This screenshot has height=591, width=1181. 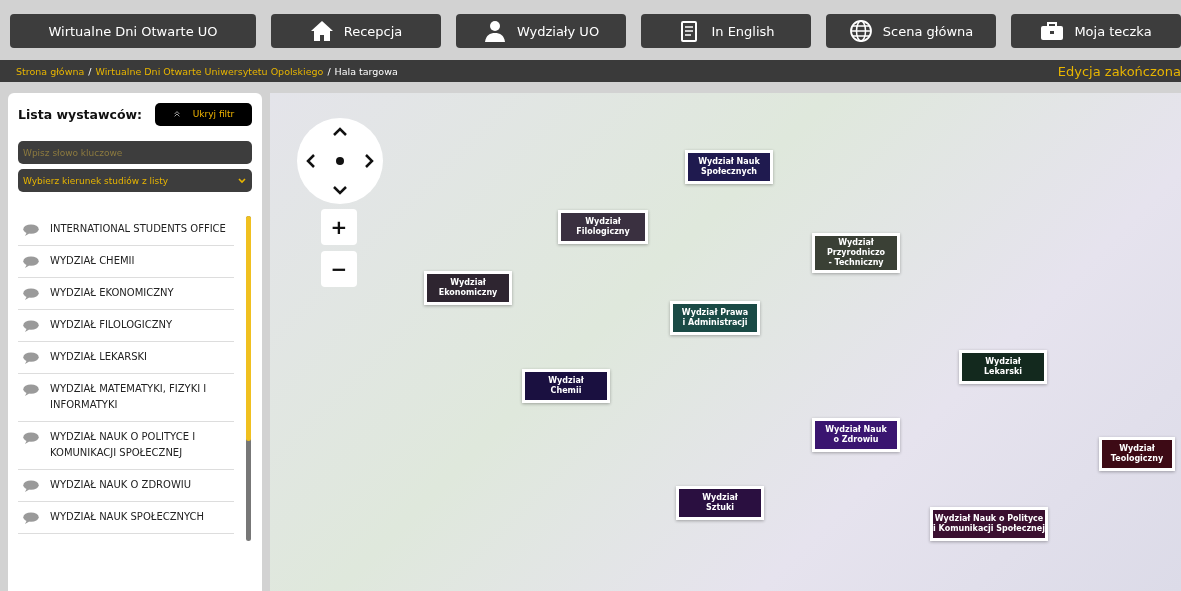 I want to click on briefcase-icon, so click(x=1052, y=31).